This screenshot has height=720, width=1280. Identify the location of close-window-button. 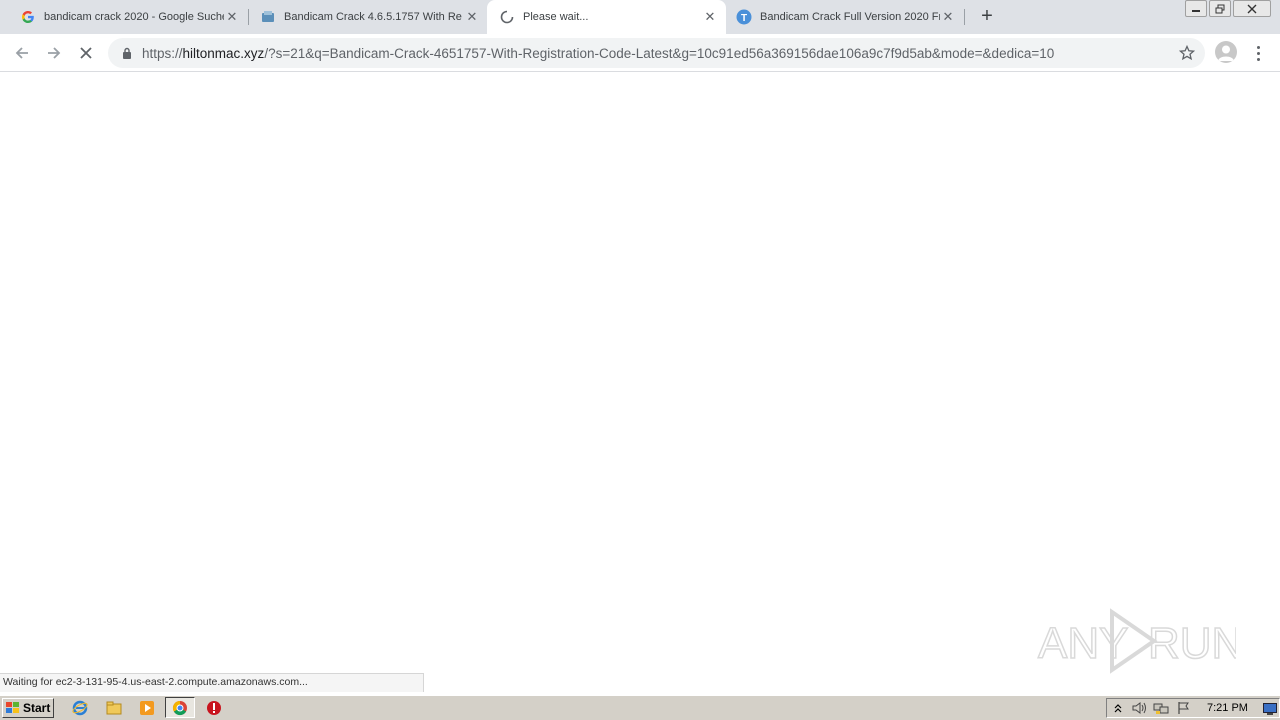
(1252, 8).